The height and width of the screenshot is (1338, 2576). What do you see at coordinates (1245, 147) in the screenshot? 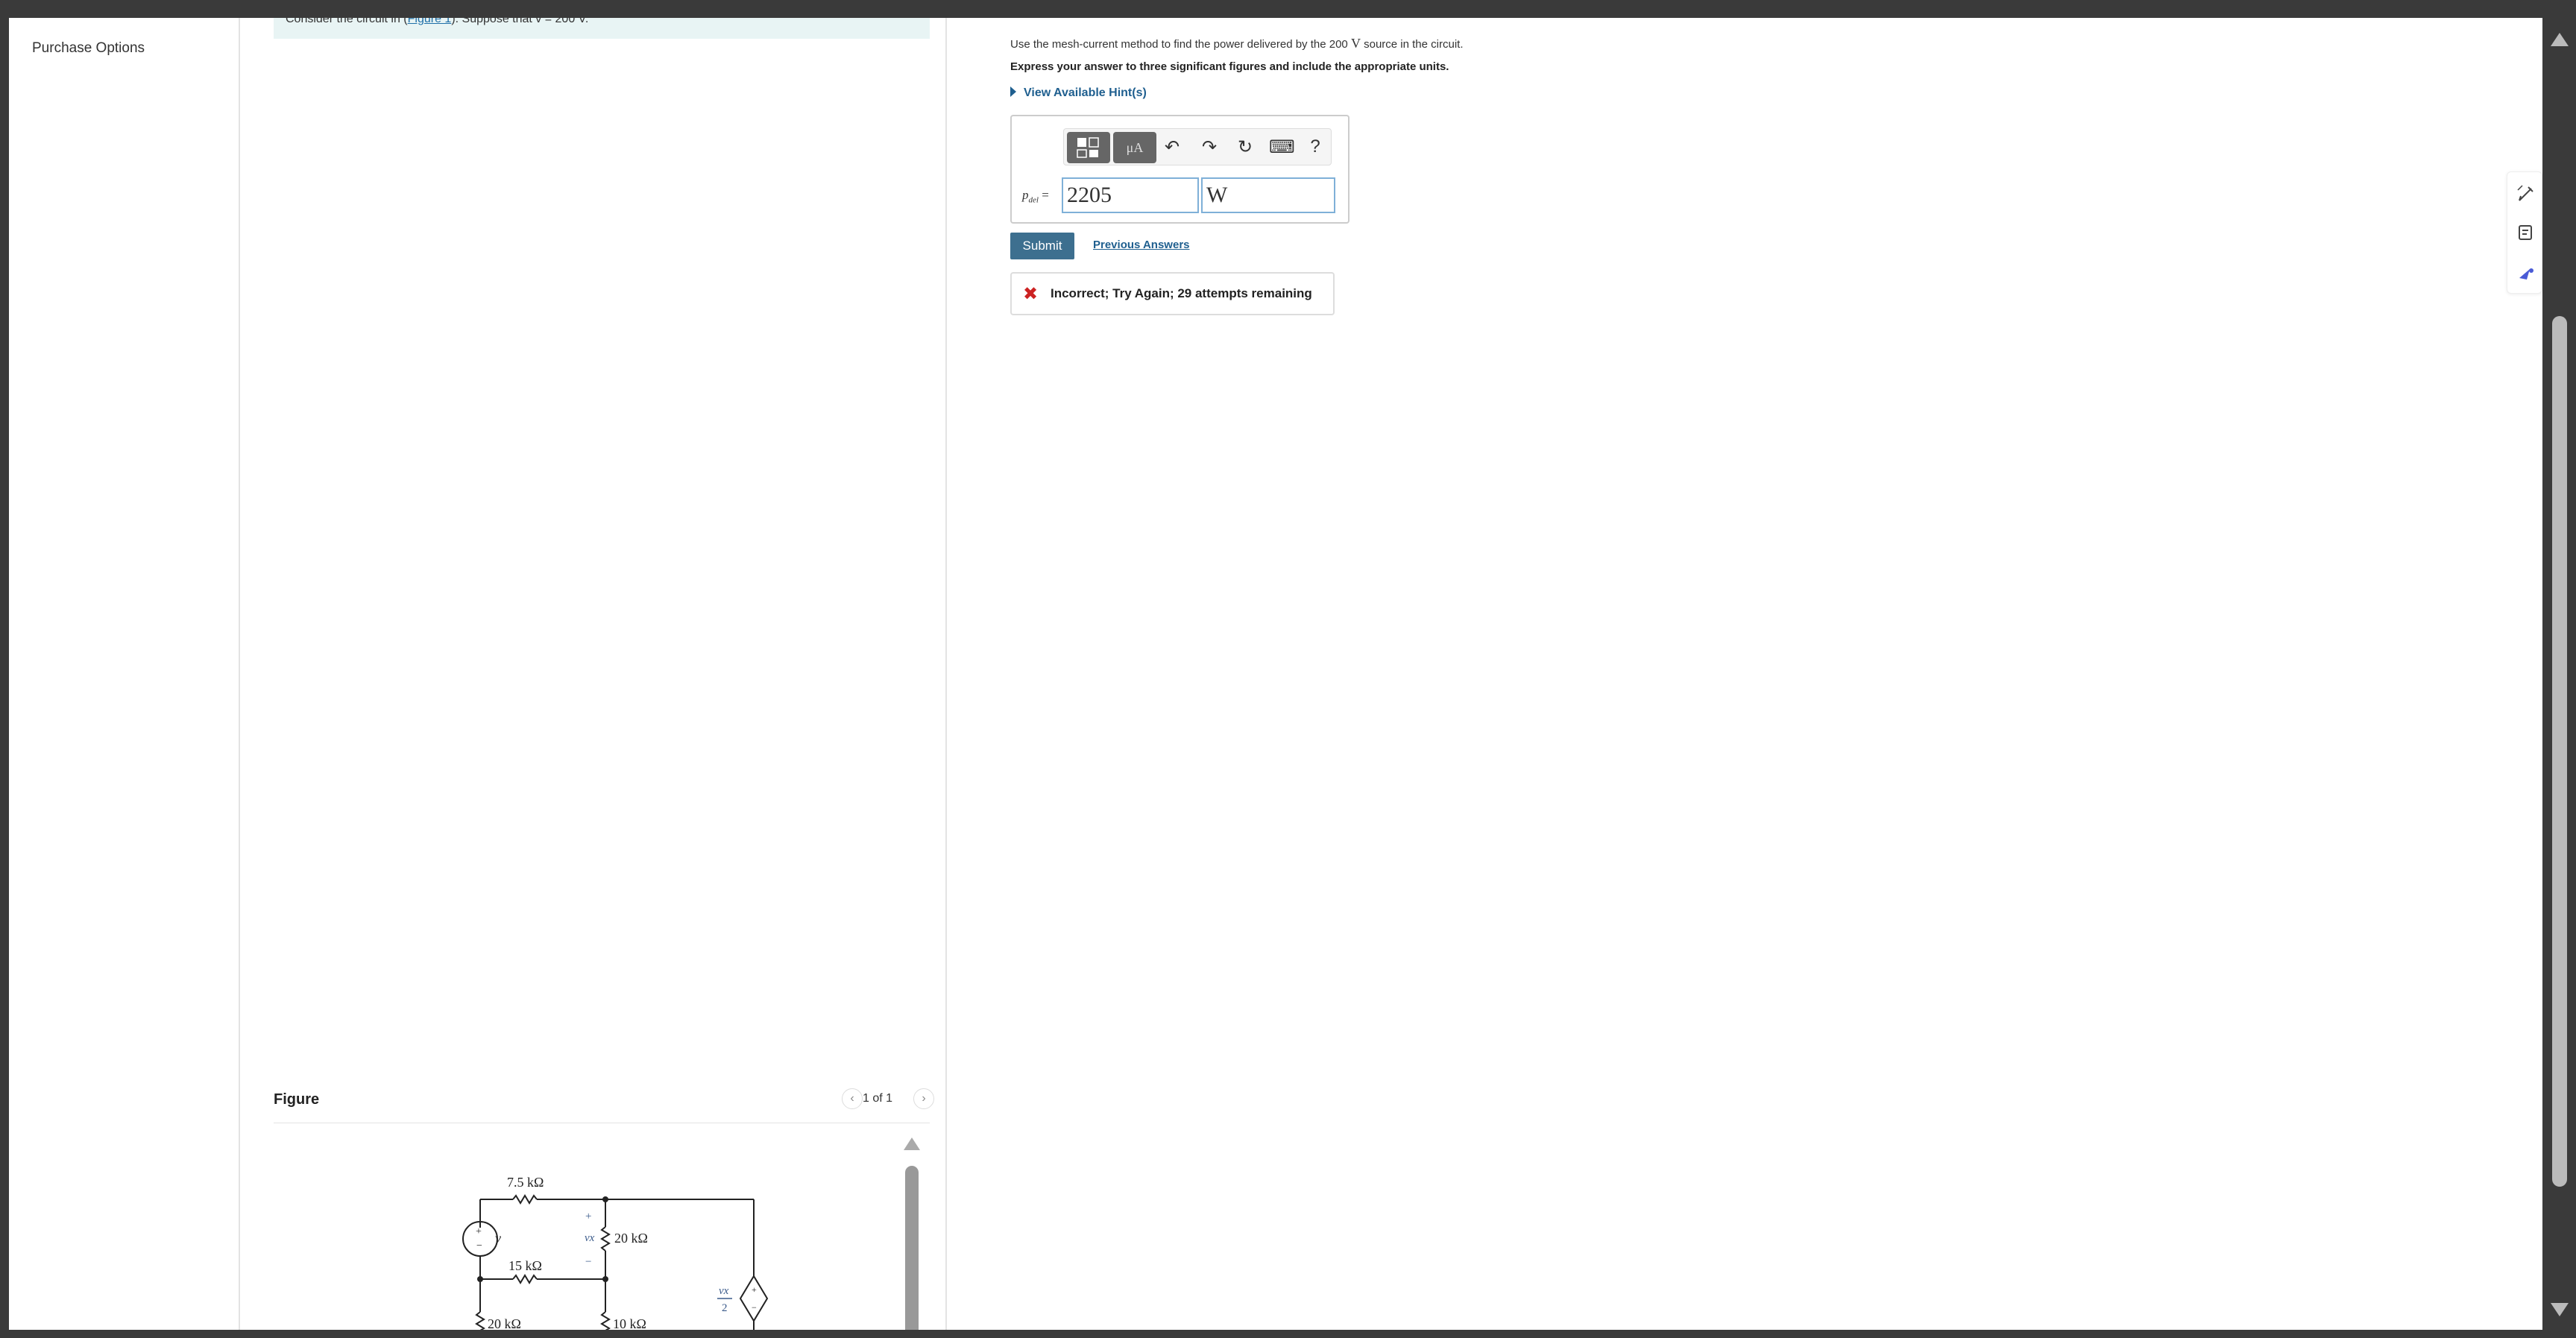
I see `reset-icon: ↻` at bounding box center [1245, 147].